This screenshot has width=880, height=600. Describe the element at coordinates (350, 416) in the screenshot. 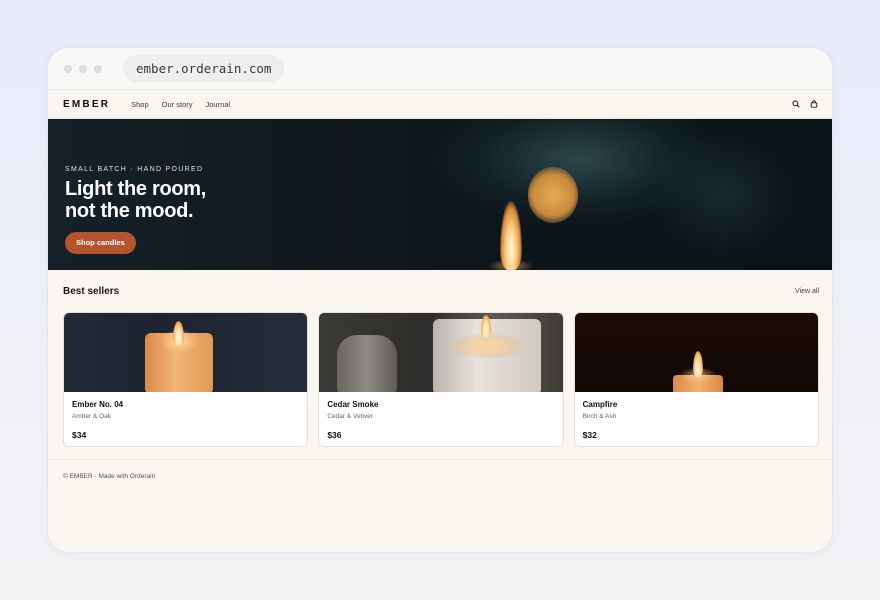

I see `product-scent: Cedar & Vetiver` at that location.